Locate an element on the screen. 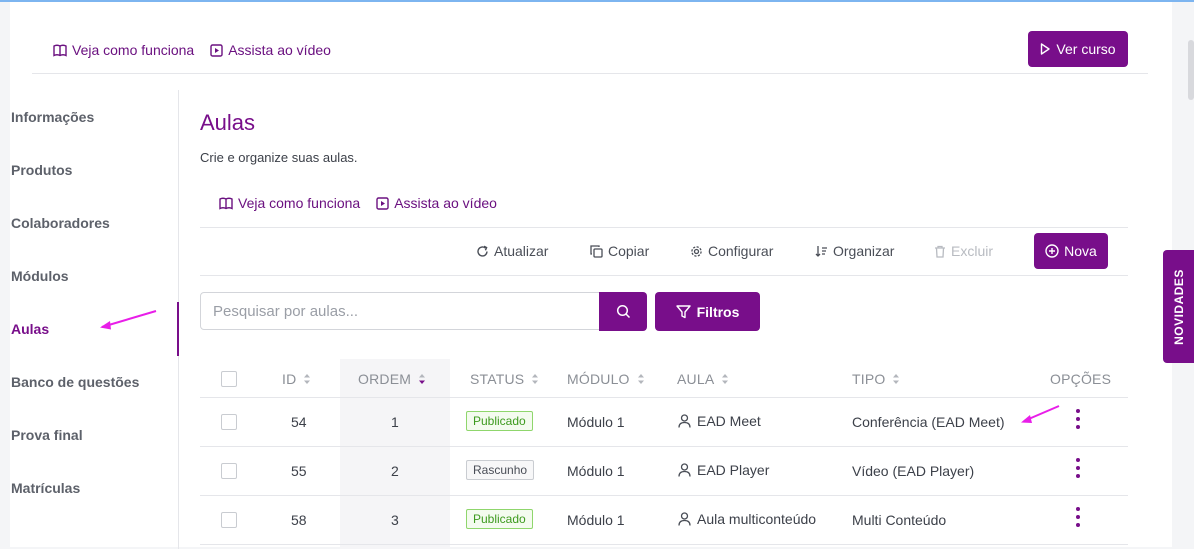 The height and width of the screenshot is (549, 1194). table-header-divider is located at coordinates (664, 397).